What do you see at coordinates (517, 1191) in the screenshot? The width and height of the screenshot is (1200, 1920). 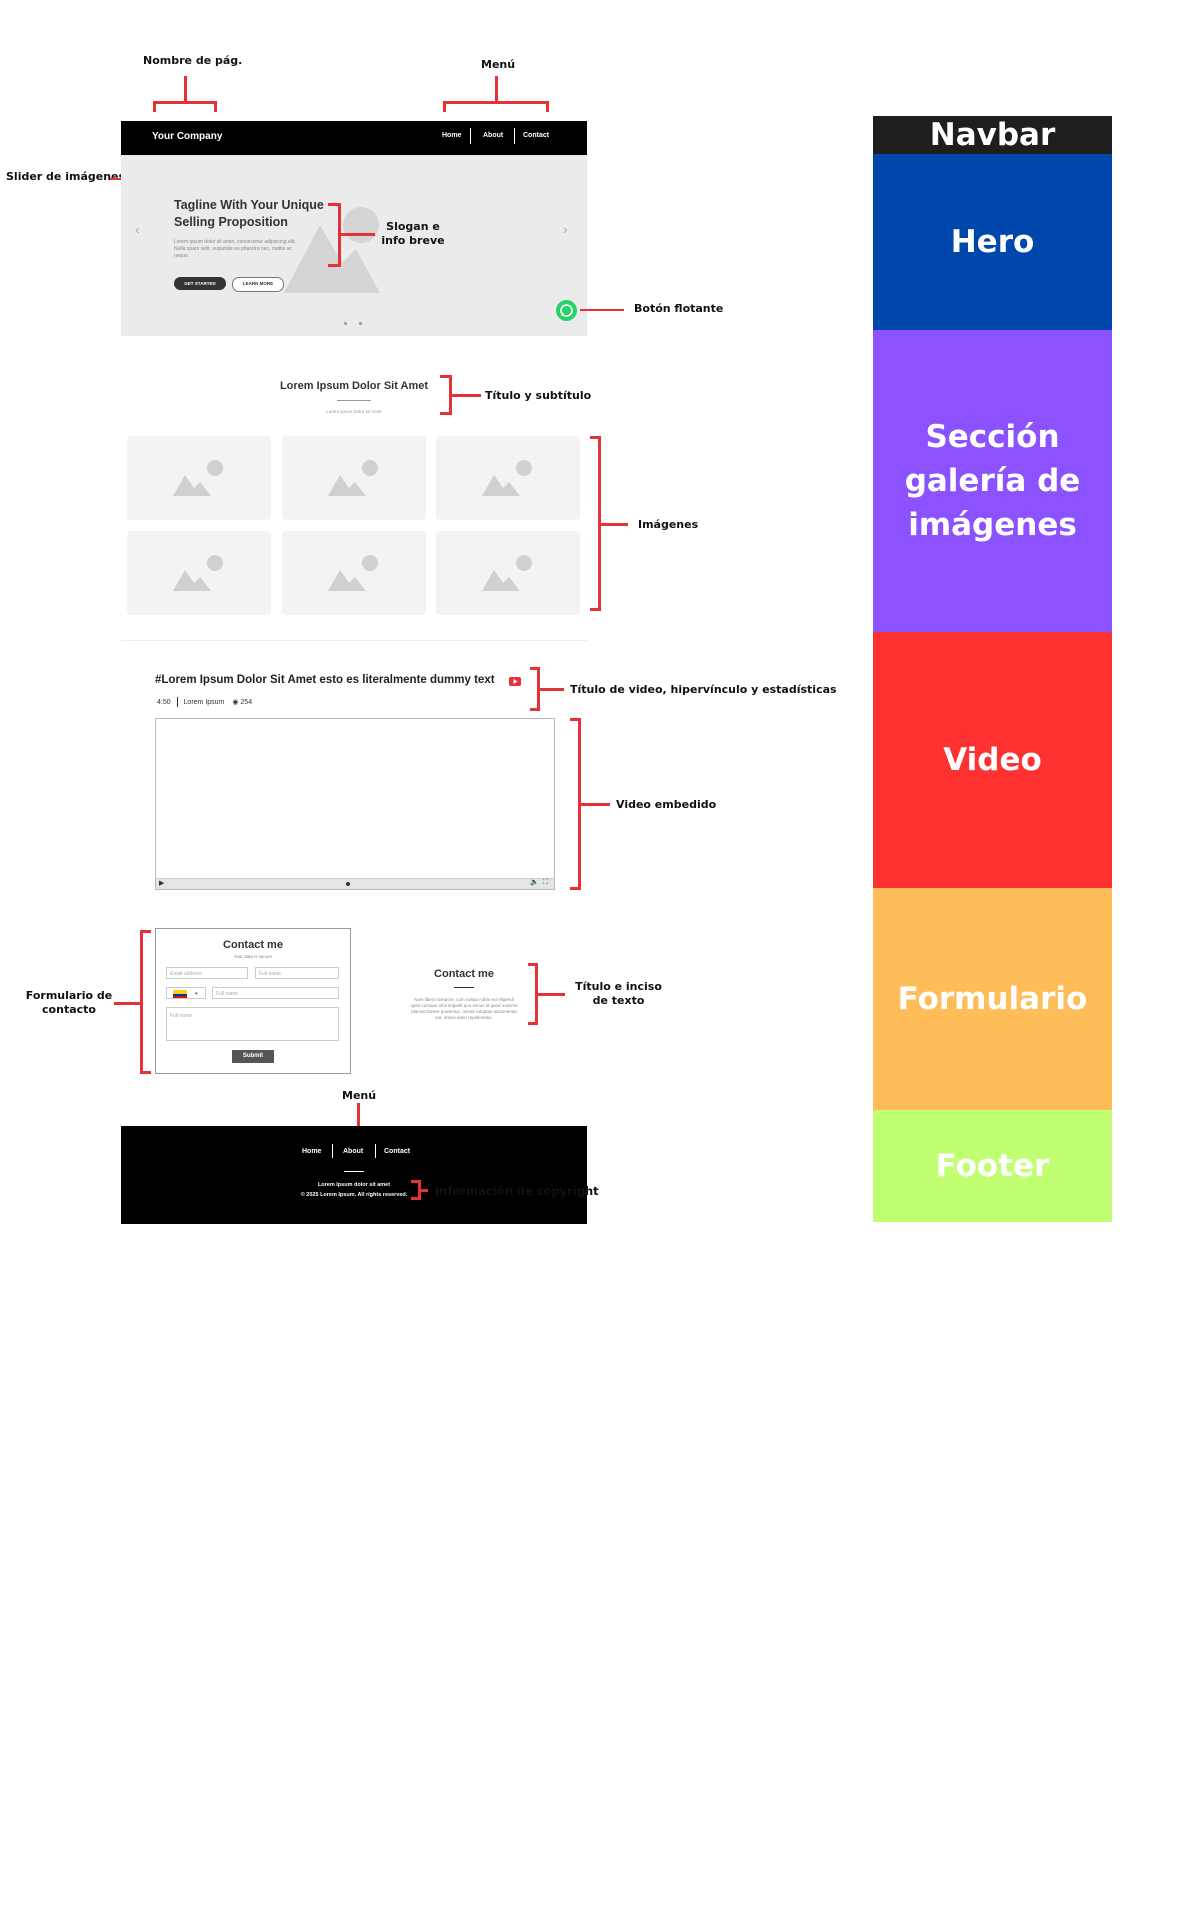 I see `annotation-copyright: Información de copyright` at bounding box center [517, 1191].